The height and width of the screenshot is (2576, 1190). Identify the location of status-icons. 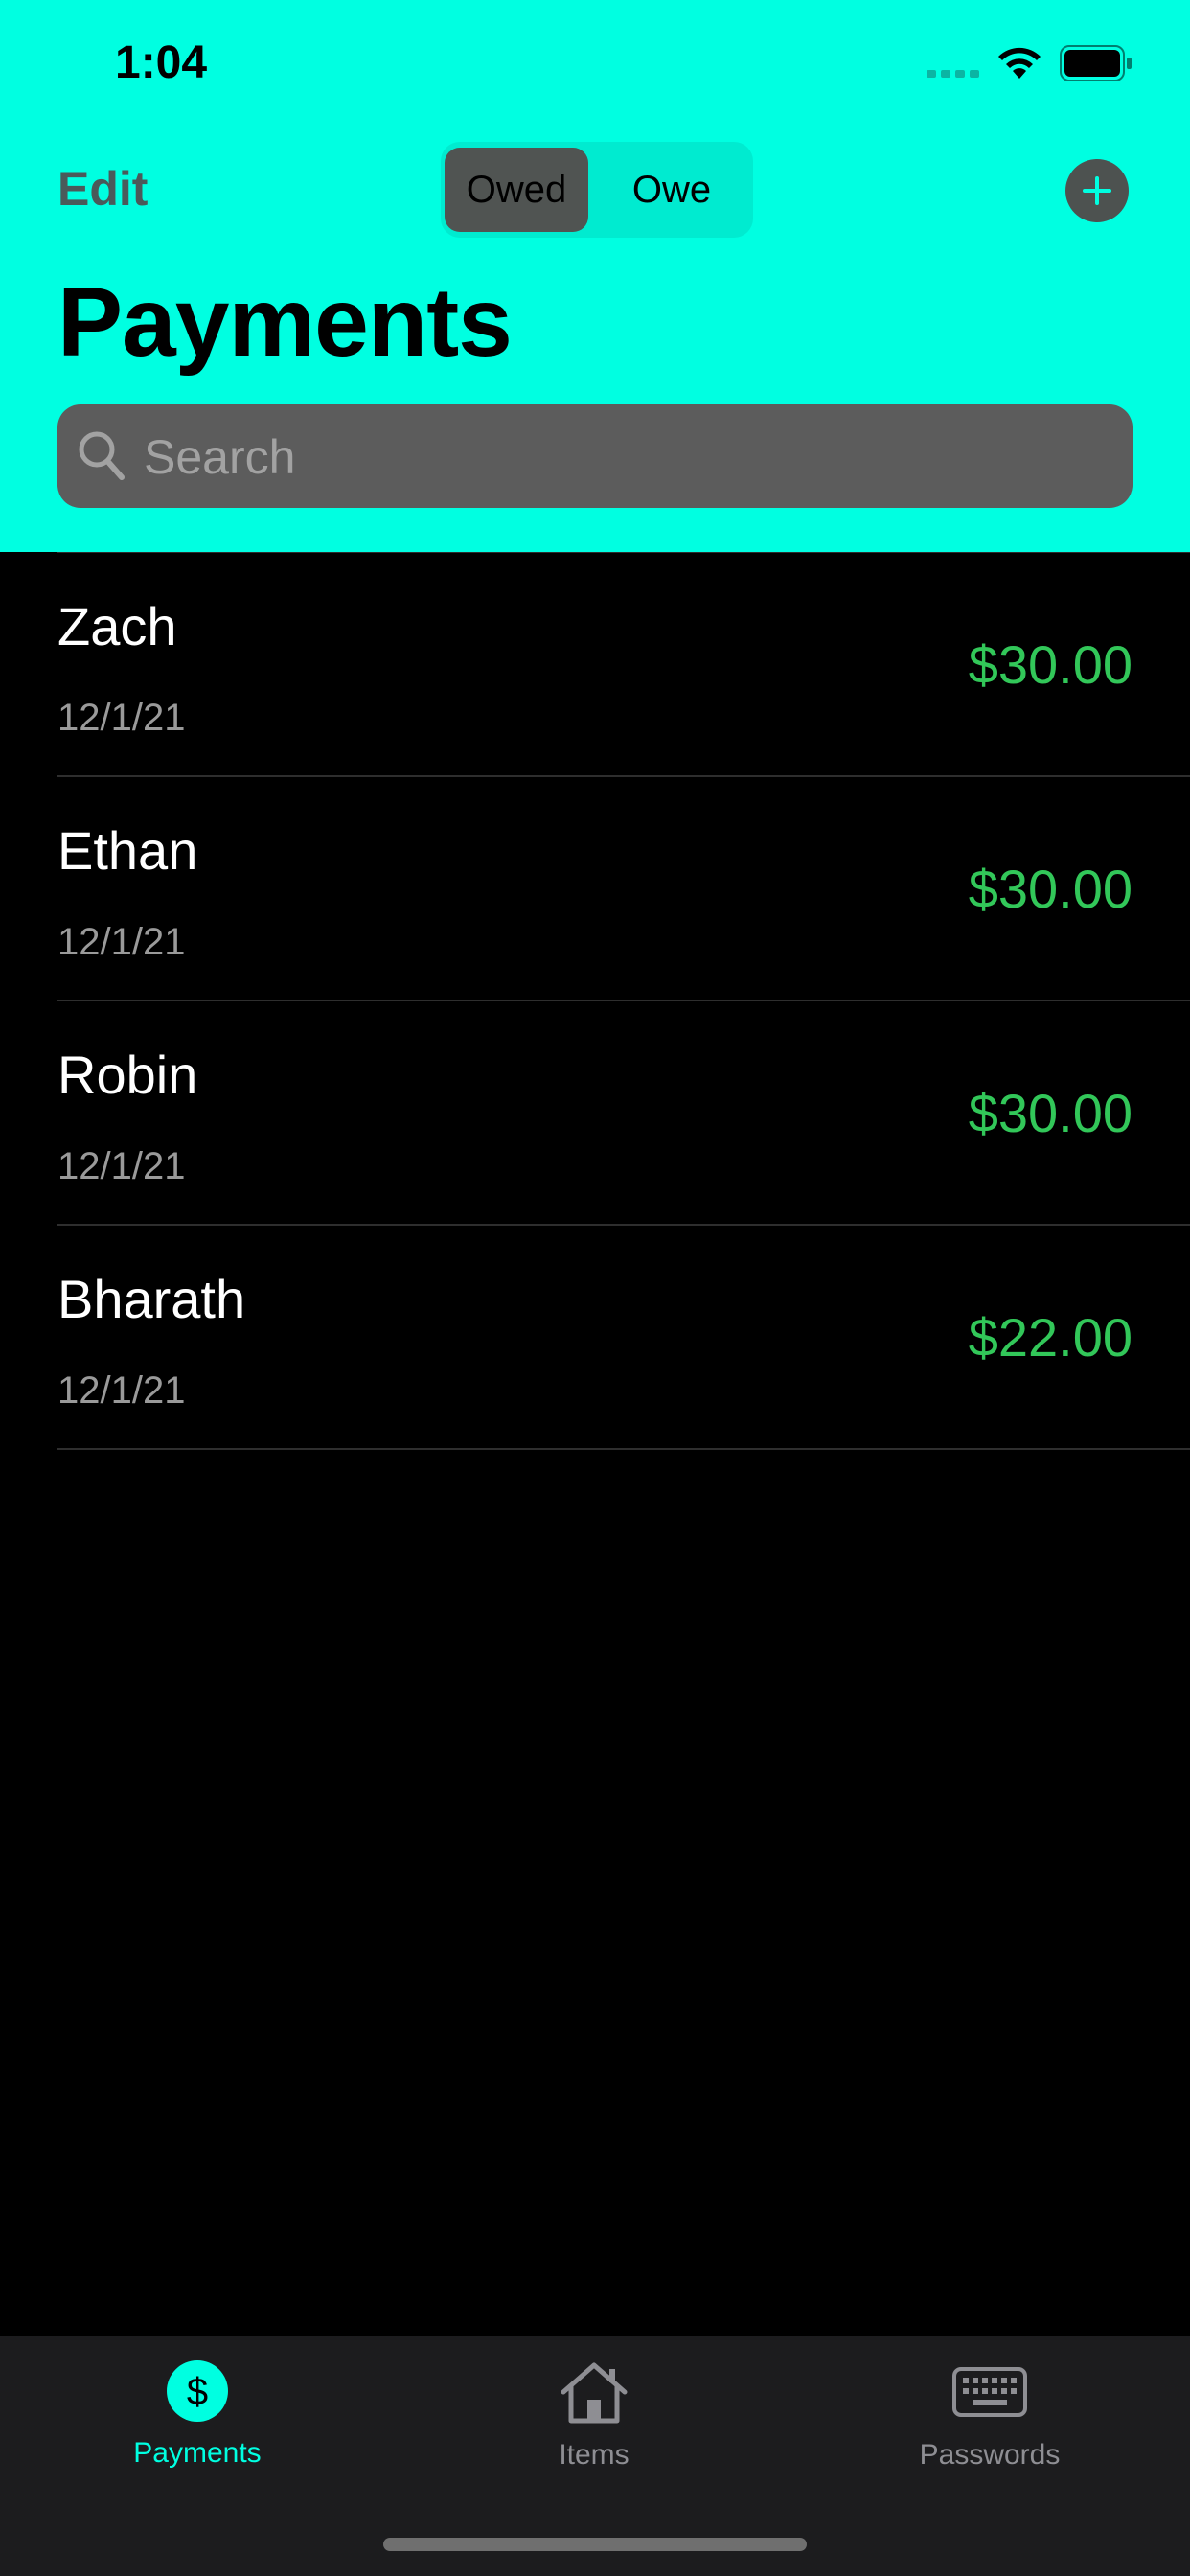
(1030, 63).